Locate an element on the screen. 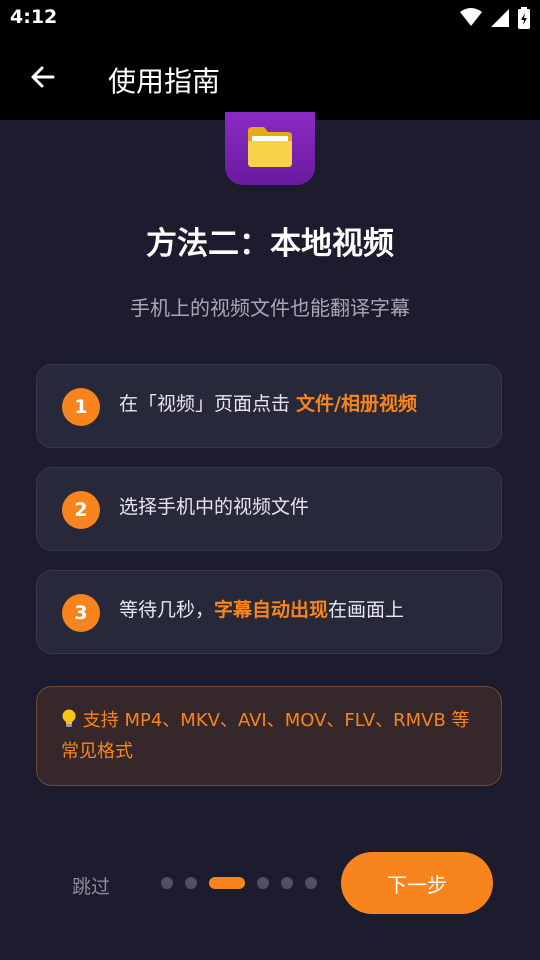 This screenshot has width=540, height=960. step-text-plain: 选择手机中的视频文件 is located at coordinates (214, 507).